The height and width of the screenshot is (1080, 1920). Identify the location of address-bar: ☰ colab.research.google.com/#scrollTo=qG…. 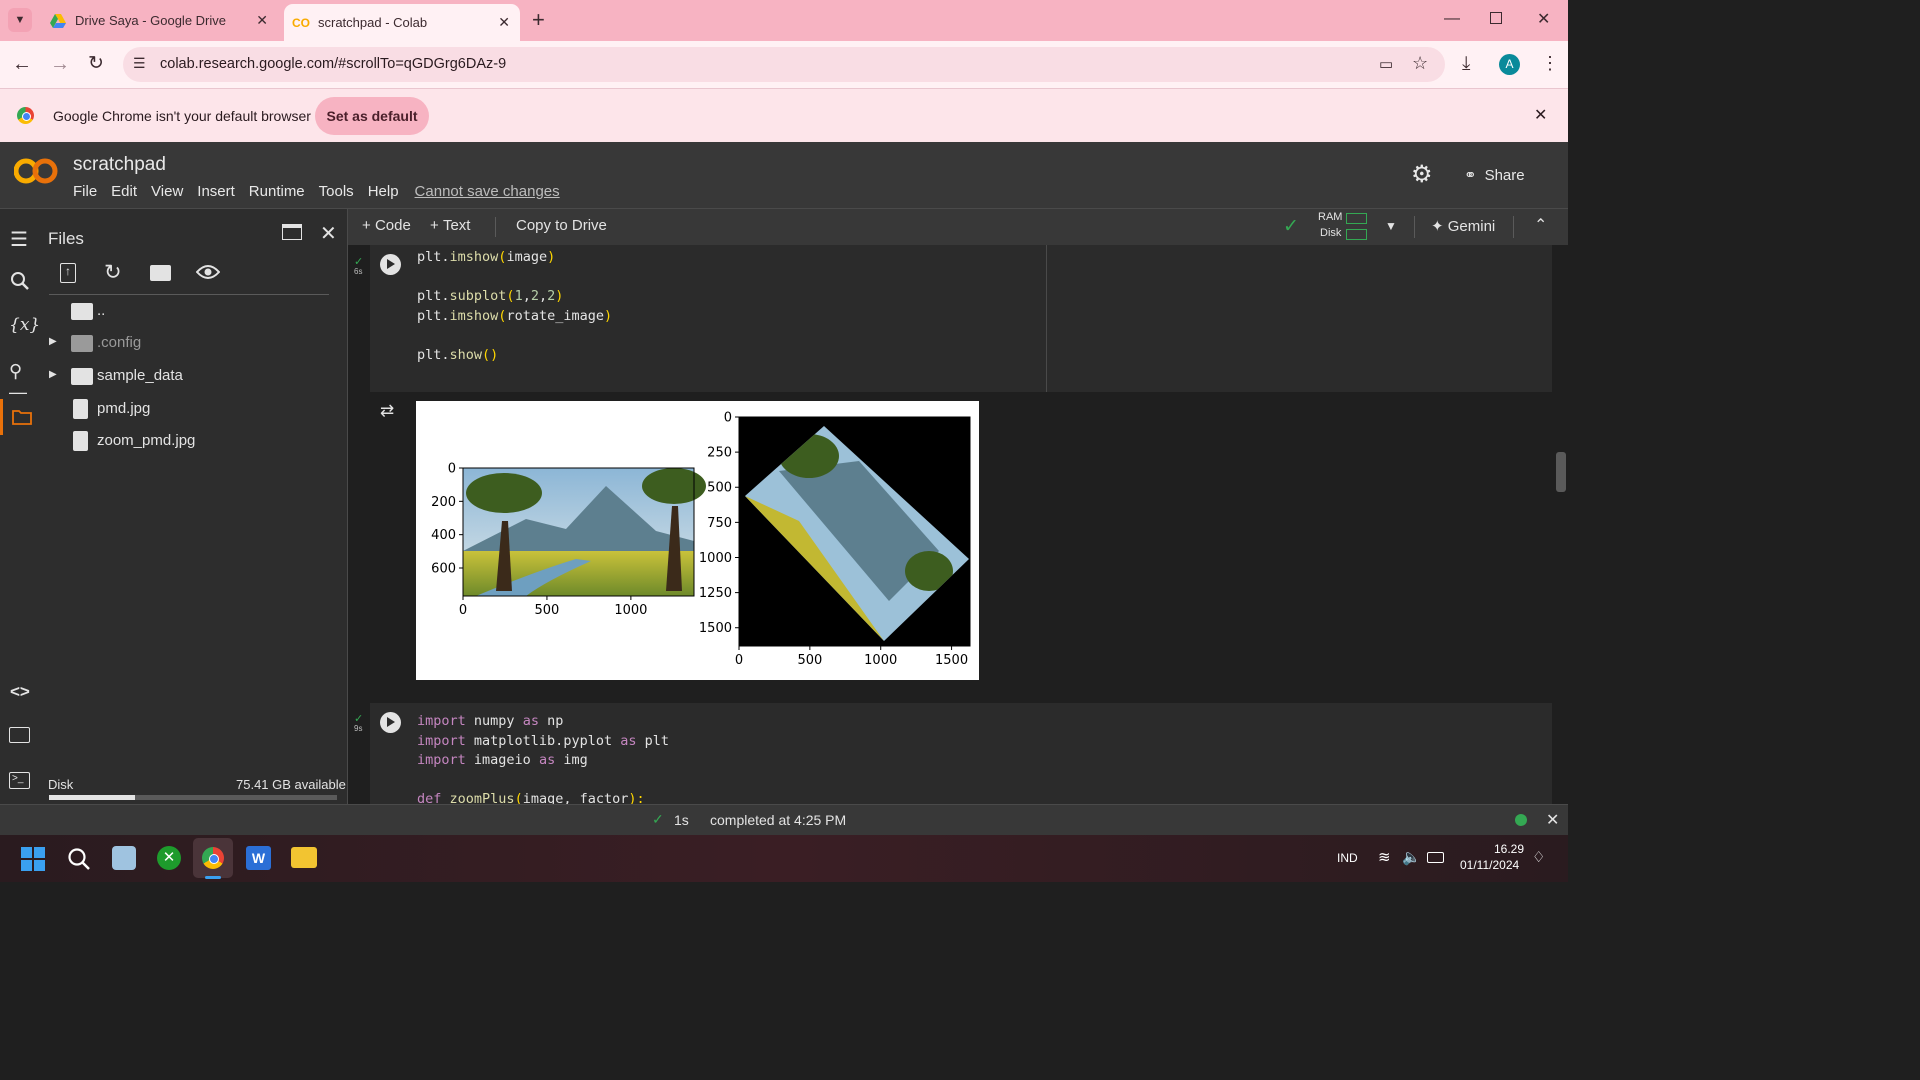
(784, 64).